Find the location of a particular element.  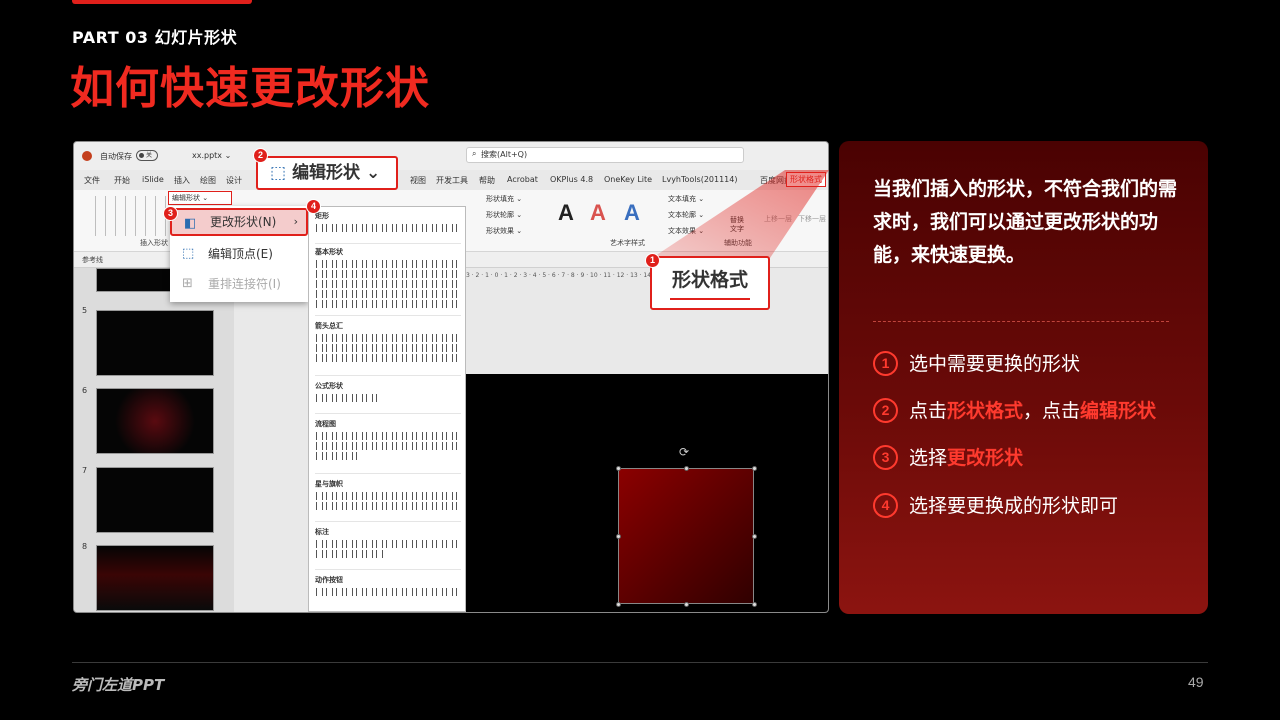

text-effects-button: 文本效果 ⌄ is located at coordinates (686, 231).